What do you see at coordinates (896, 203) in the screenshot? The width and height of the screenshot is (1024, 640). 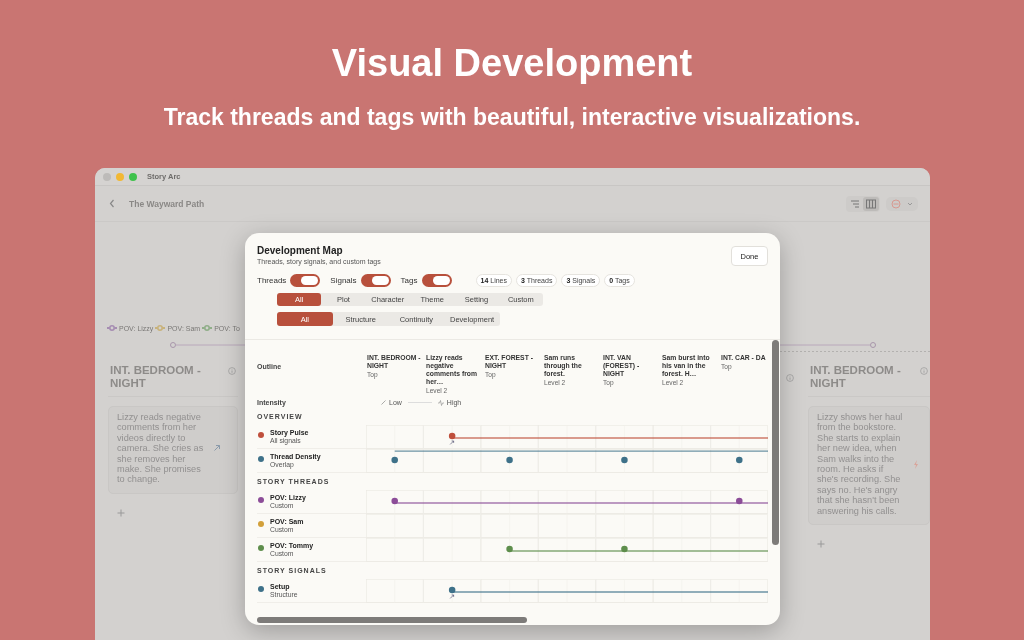 I see `minus-circle-icon` at bounding box center [896, 203].